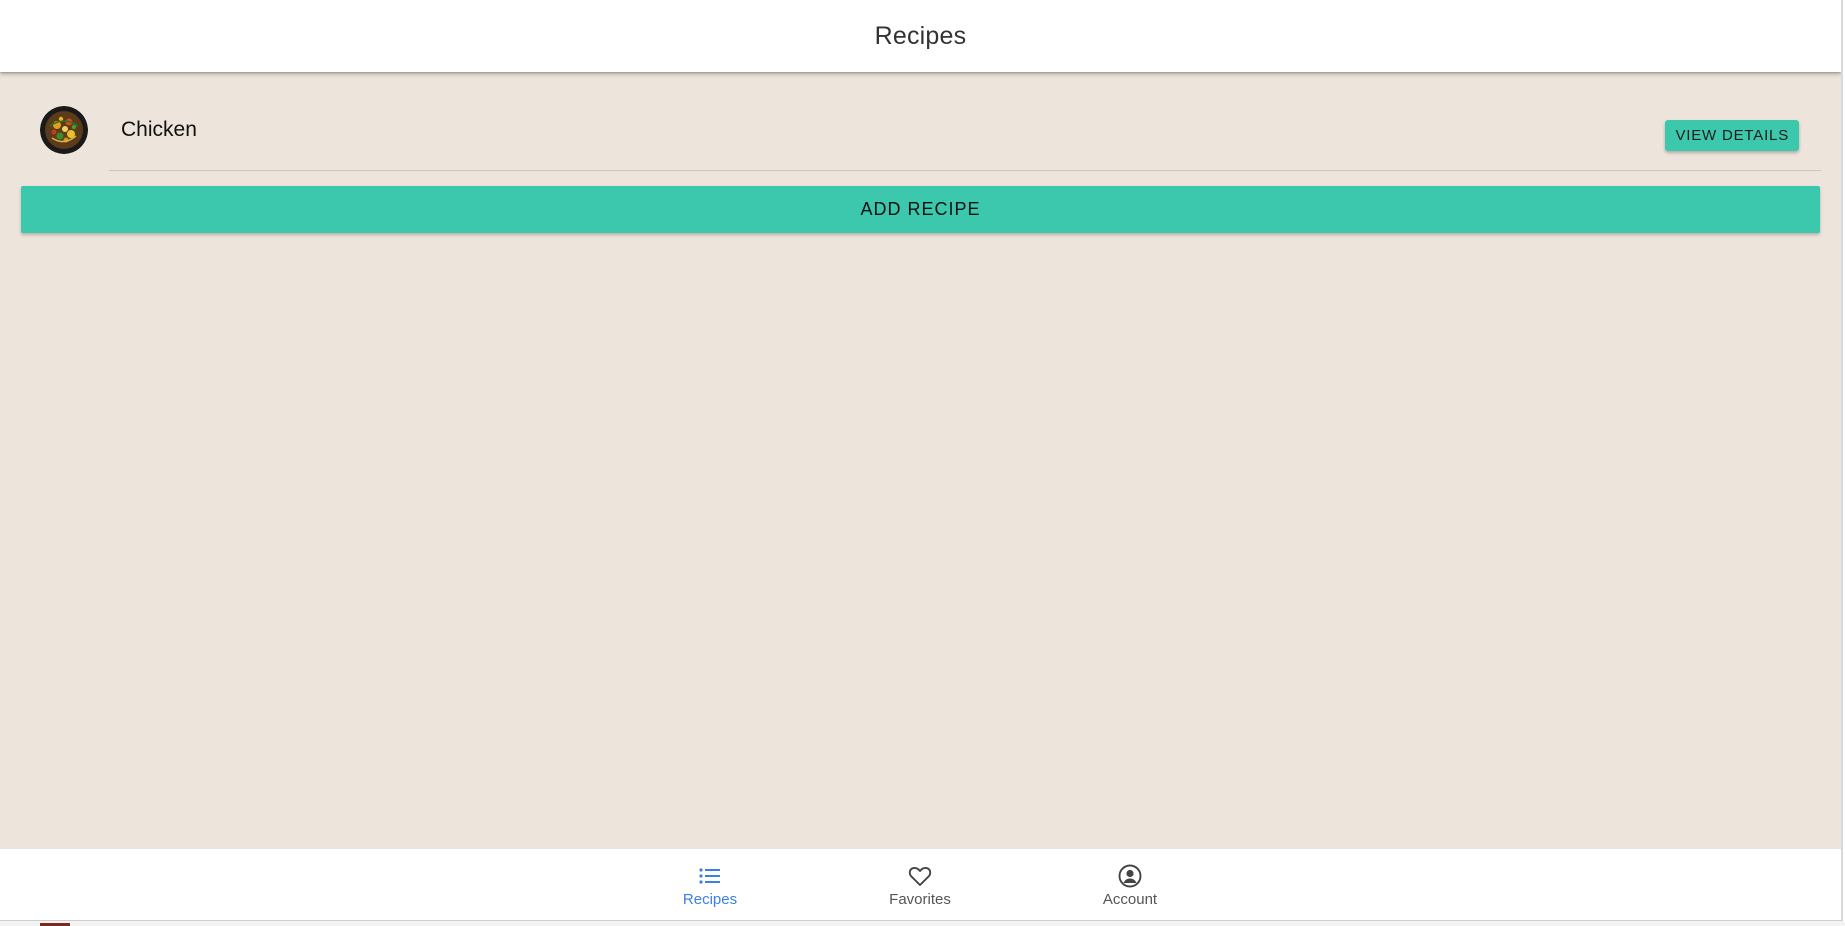  What do you see at coordinates (922, 923) in the screenshot?
I see `window-bottom-edge` at bounding box center [922, 923].